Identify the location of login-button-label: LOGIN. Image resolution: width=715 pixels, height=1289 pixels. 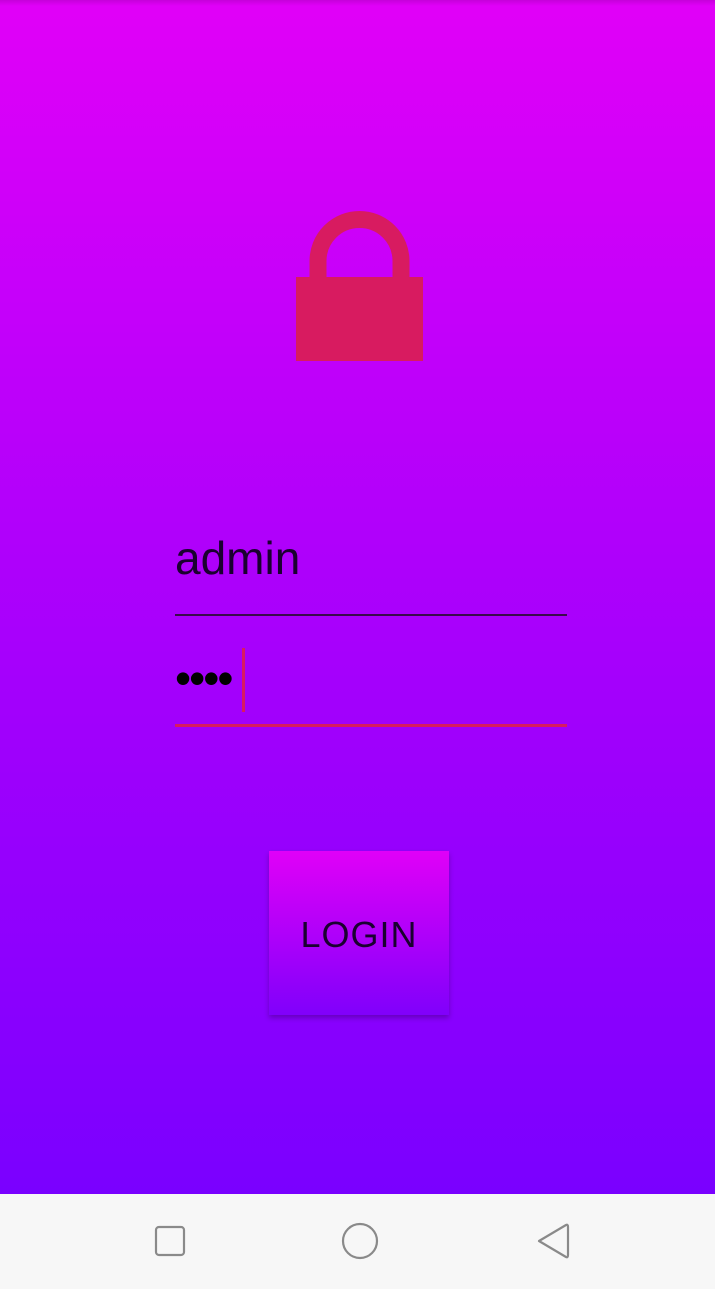
(359, 934).